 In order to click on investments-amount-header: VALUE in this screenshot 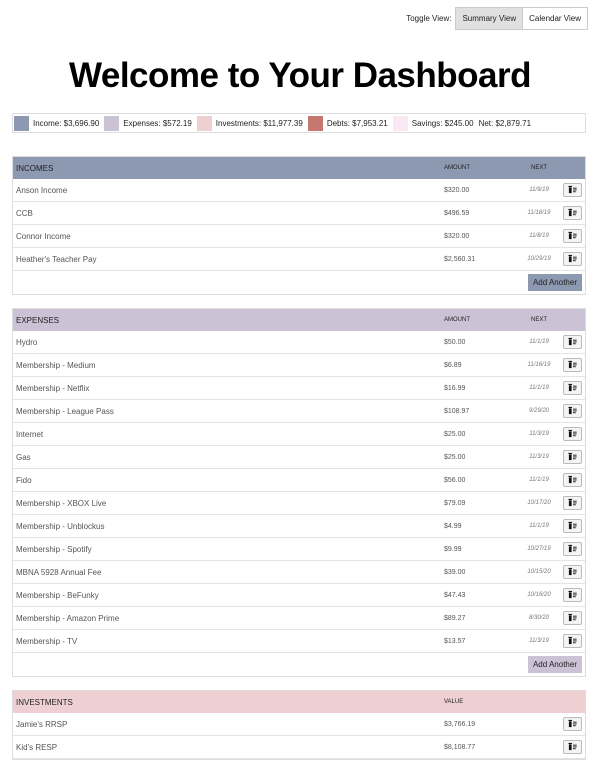, I will do `click(454, 702)`.